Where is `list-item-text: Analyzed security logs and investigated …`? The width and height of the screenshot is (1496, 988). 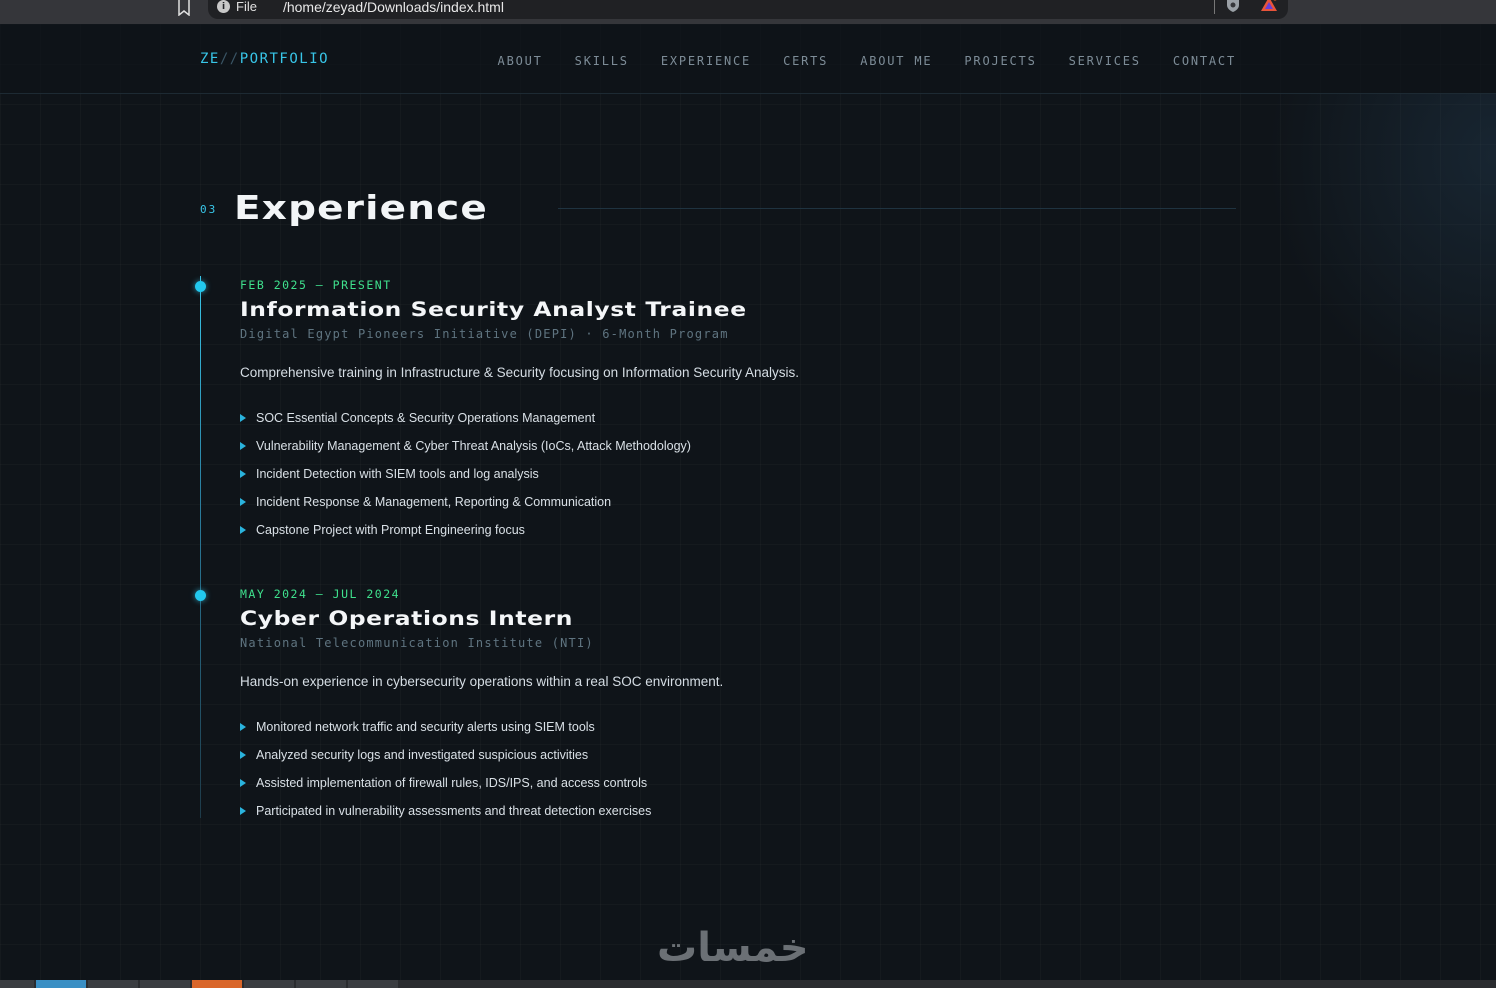 list-item-text: Analyzed security logs and investigated … is located at coordinates (422, 755).